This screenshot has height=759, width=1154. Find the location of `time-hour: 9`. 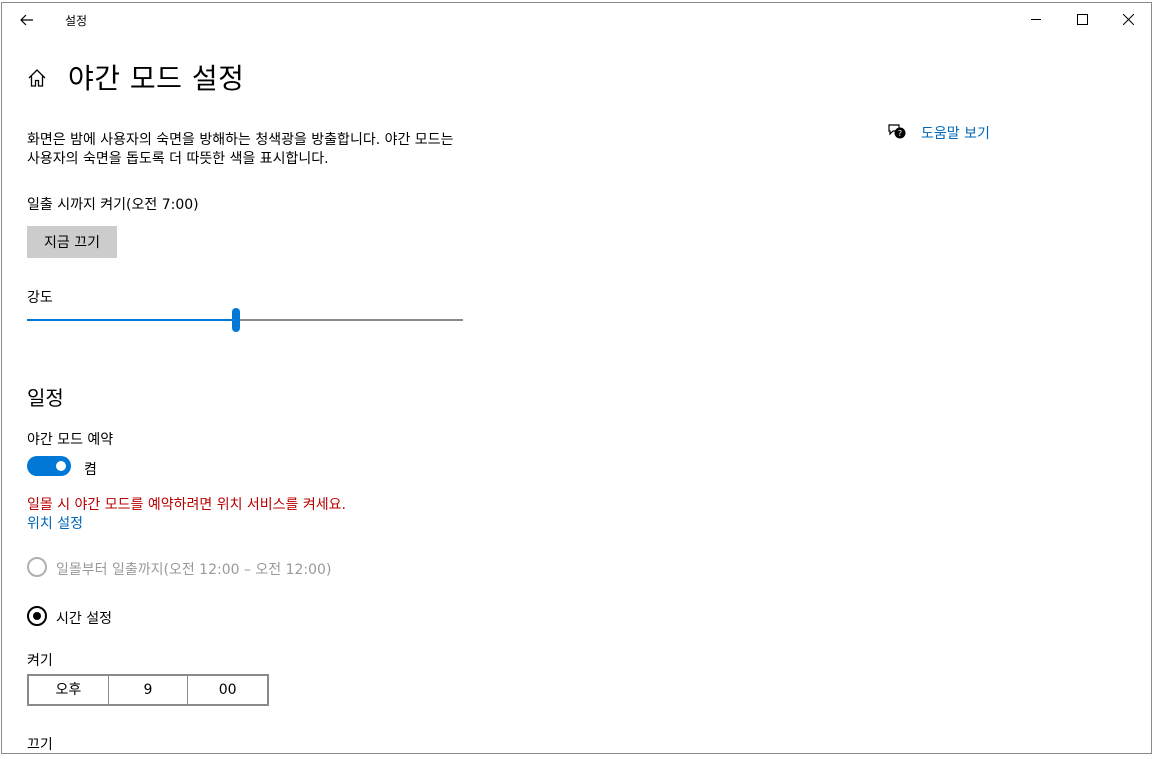

time-hour: 9 is located at coordinates (149, 690).